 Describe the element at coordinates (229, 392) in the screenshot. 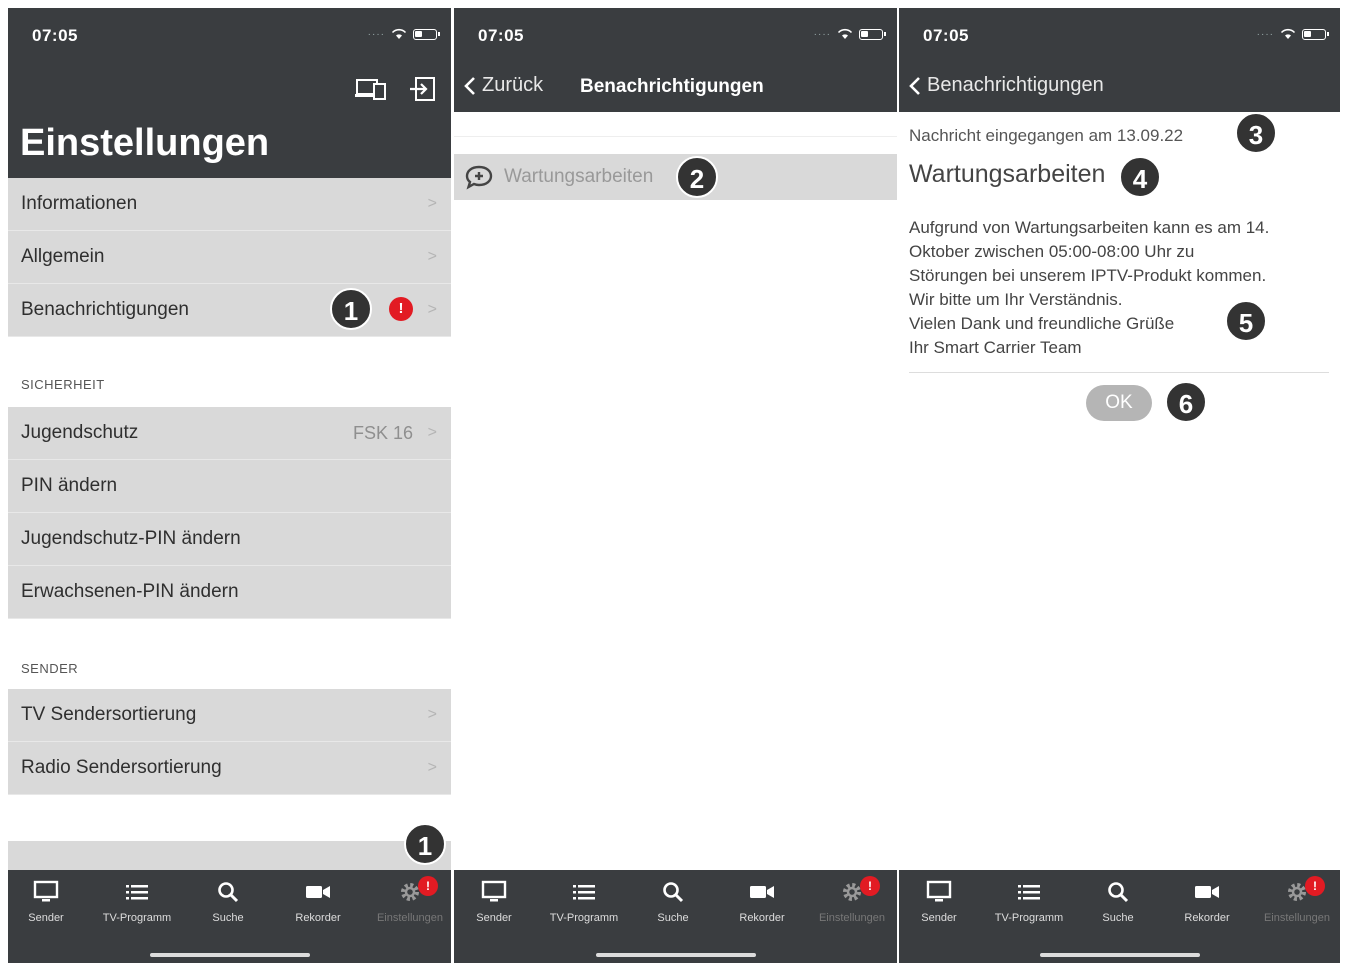

I see `section-header-sicherheit: SICHERHEIT` at that location.